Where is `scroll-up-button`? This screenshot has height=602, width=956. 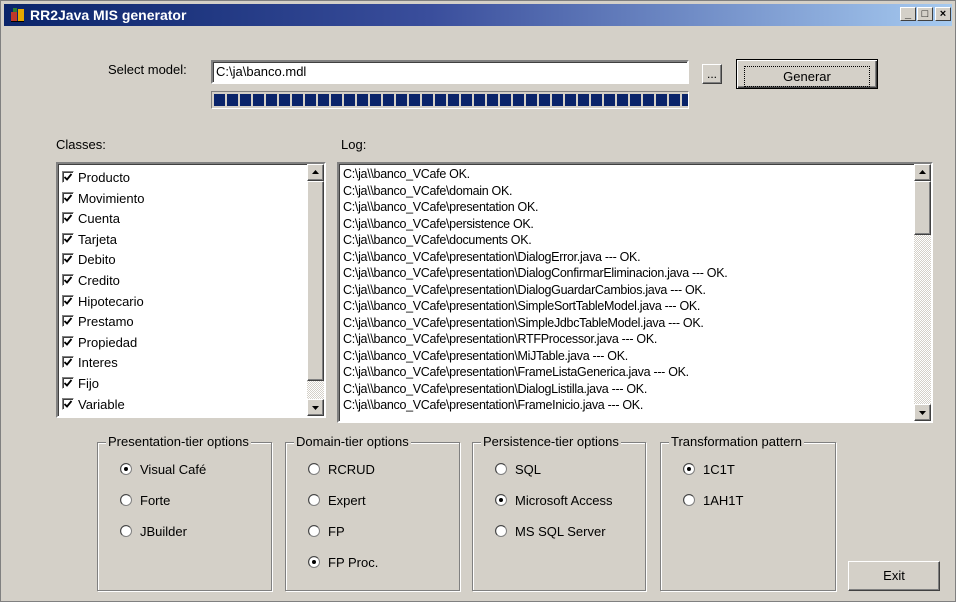 scroll-up-button is located at coordinates (315, 172).